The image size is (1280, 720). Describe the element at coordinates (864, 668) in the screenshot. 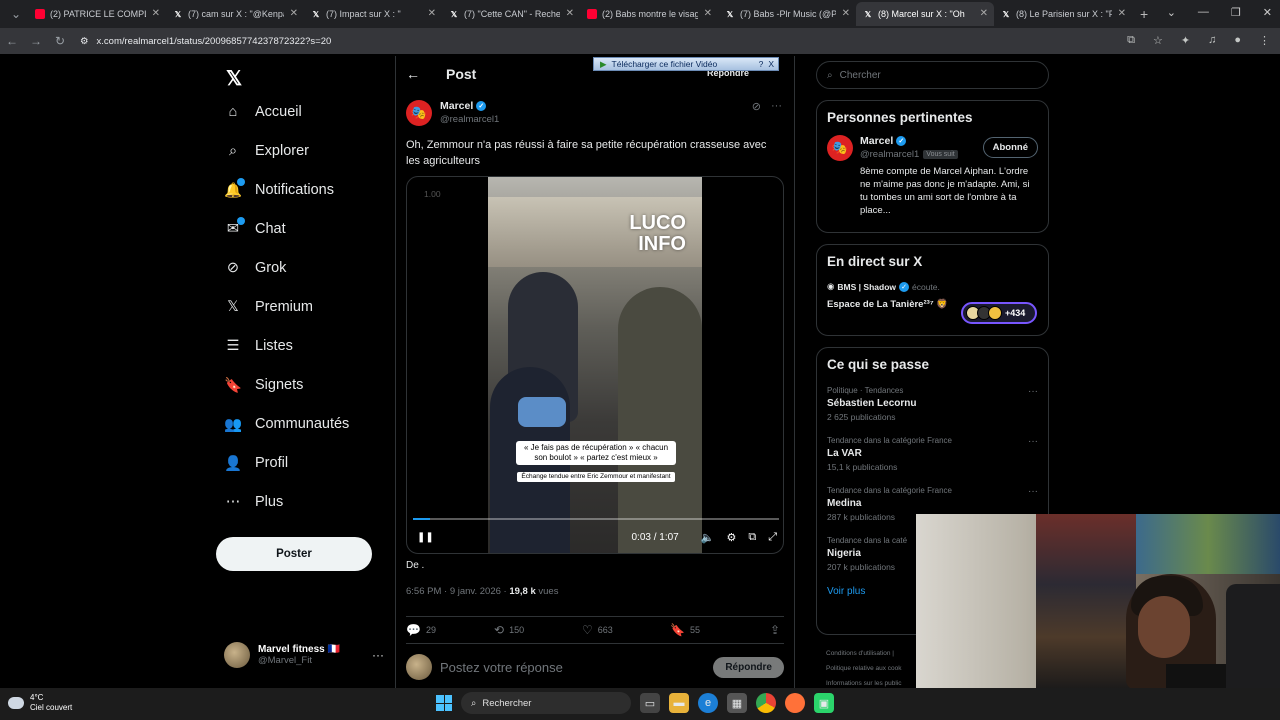

I see `cookie-policy-link: Politique relative aux cook` at that location.